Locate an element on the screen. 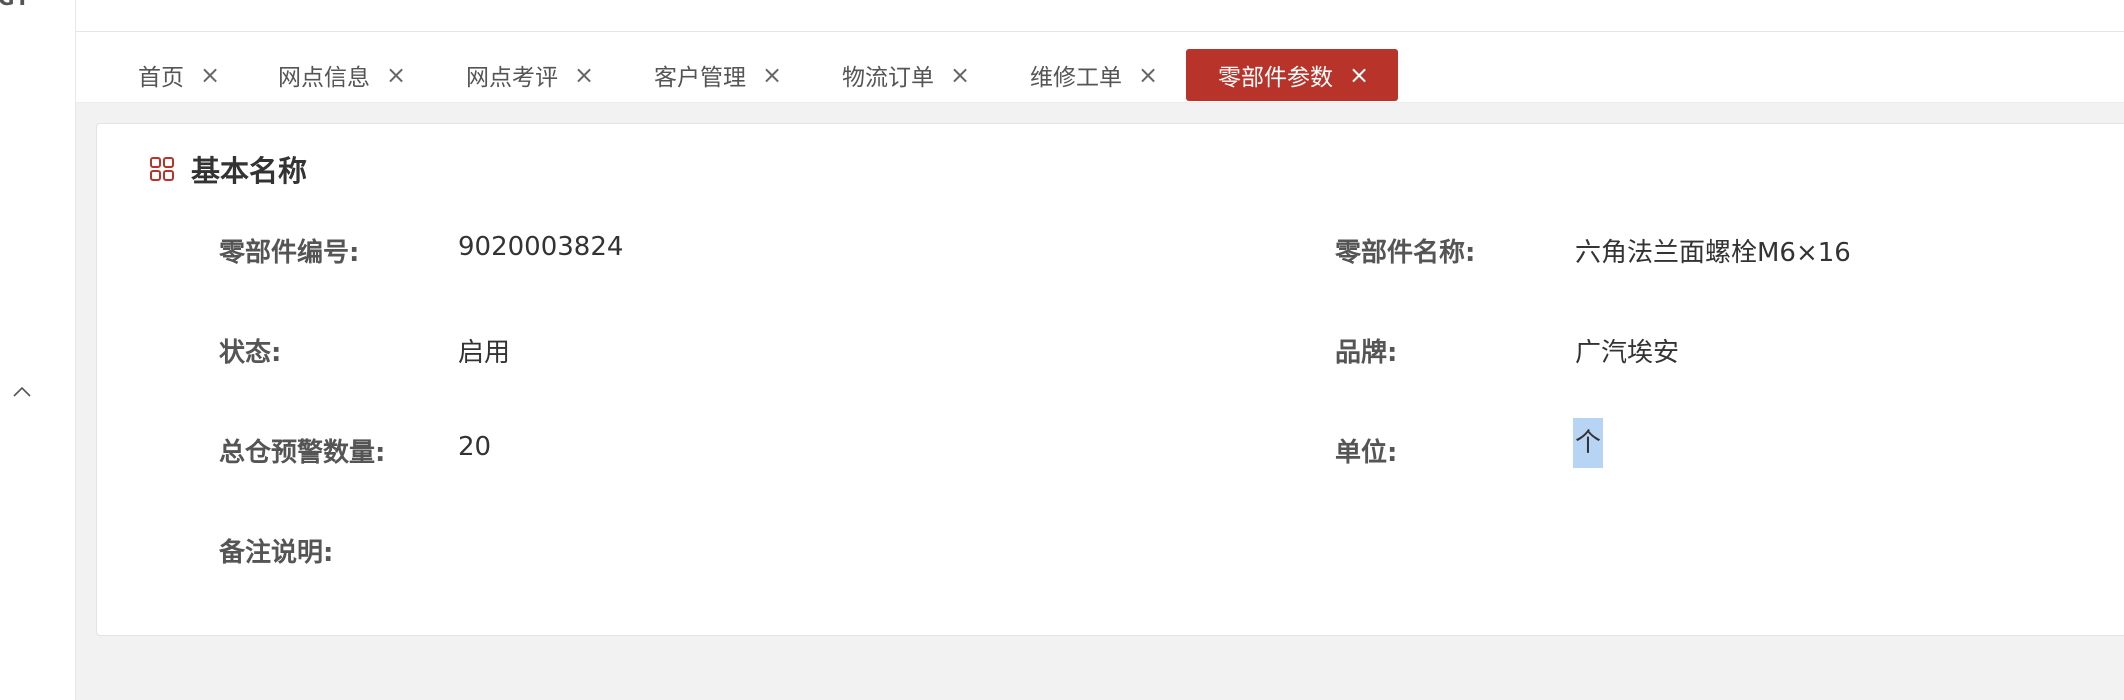 Image resolution: width=2124 pixels, height=700 pixels. tab-label: 客户管理 is located at coordinates (700, 78).